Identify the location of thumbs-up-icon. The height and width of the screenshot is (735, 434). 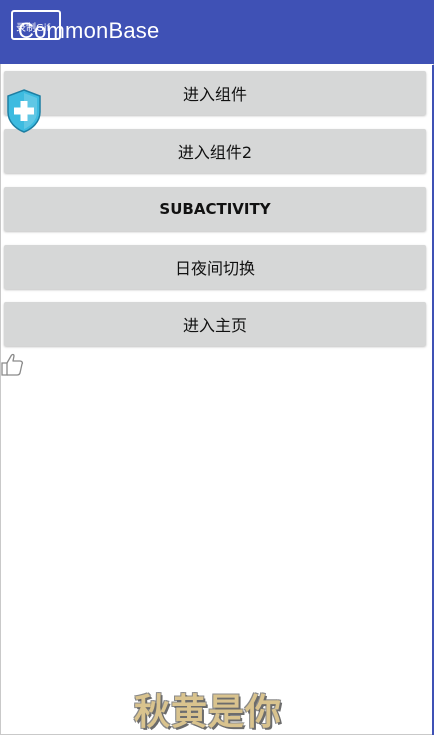
(12, 364).